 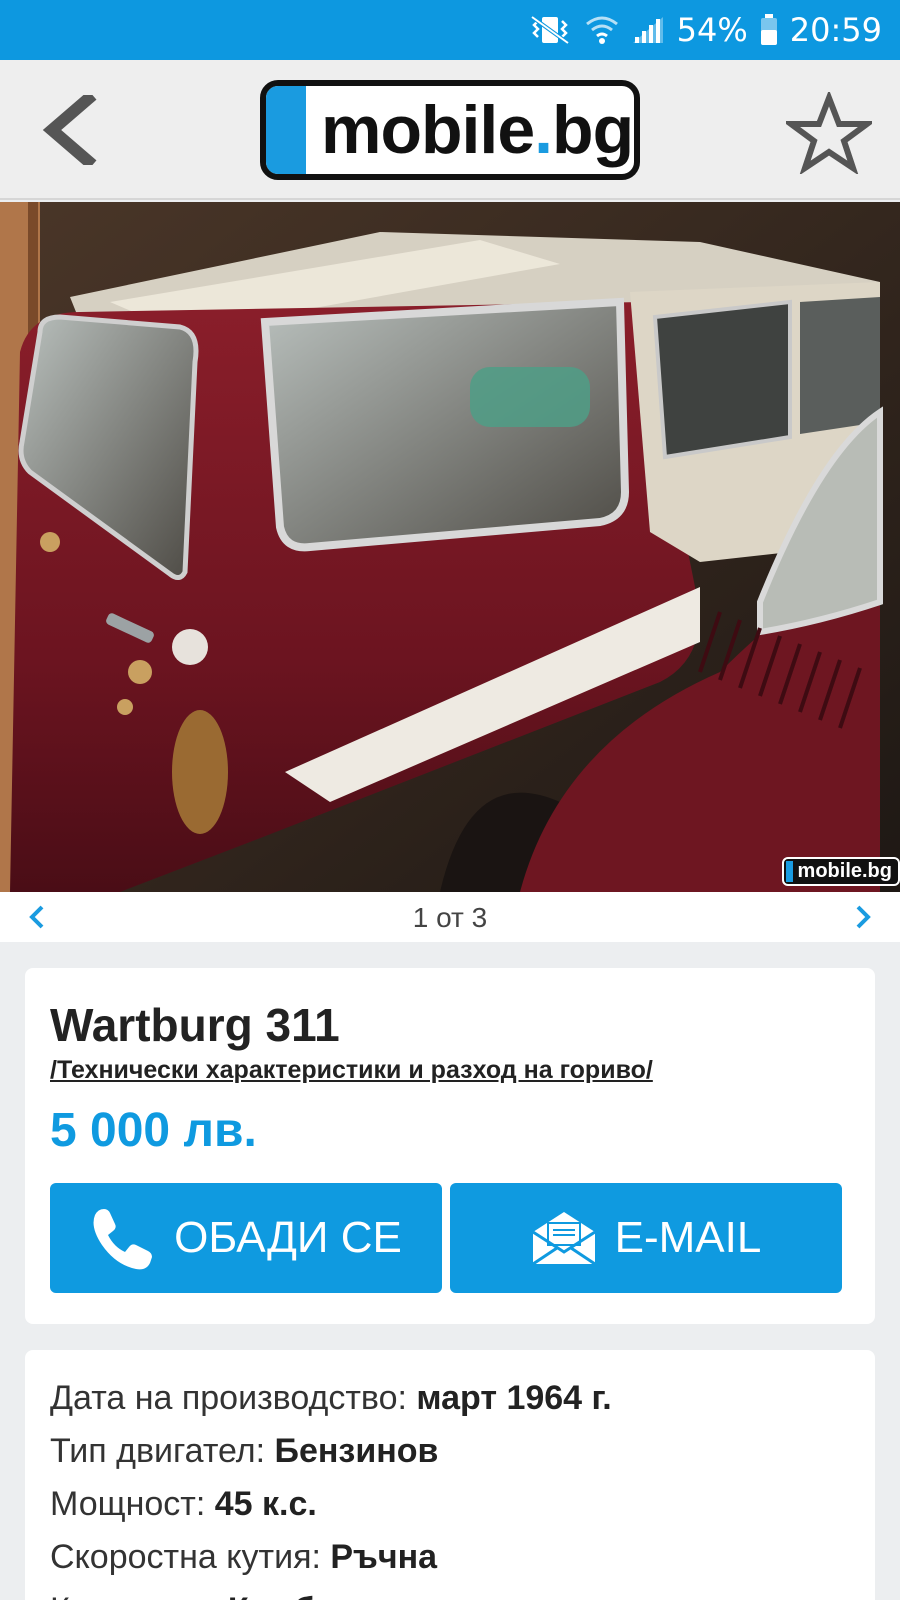 What do you see at coordinates (331, 1398) in the screenshot?
I see `detail-row: Дата на производство: март 1964 г.` at bounding box center [331, 1398].